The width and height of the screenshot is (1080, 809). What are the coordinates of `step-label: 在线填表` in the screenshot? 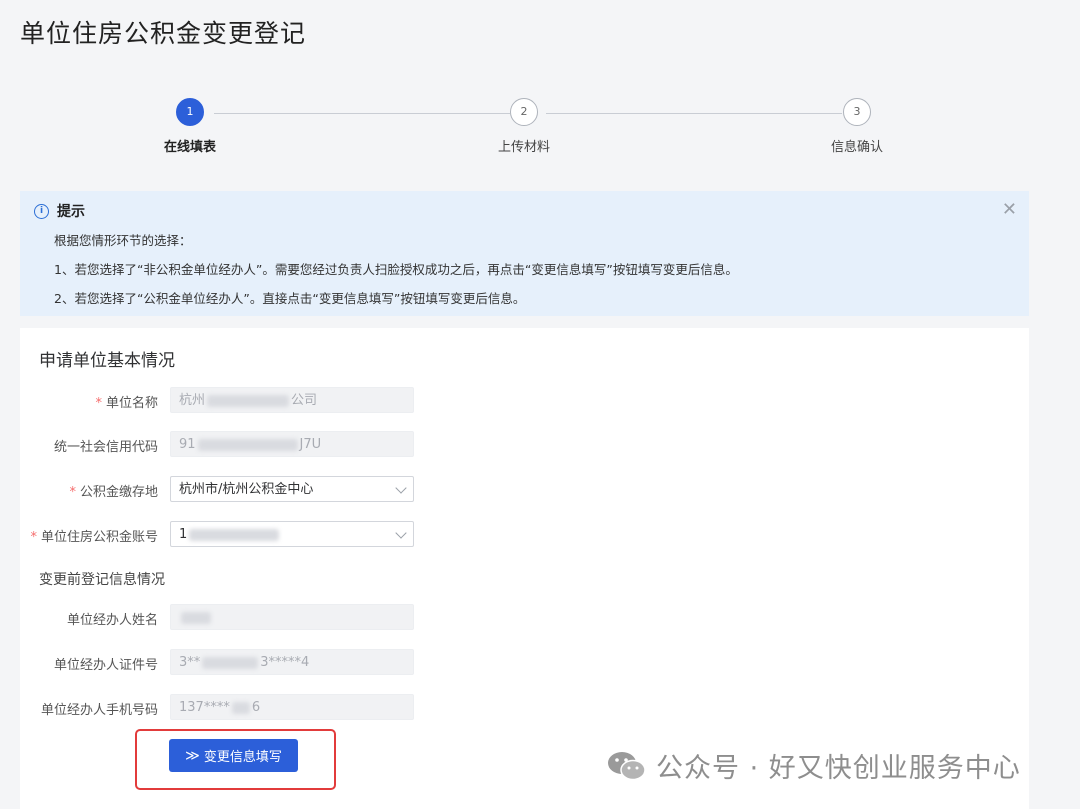 It's located at (189, 147).